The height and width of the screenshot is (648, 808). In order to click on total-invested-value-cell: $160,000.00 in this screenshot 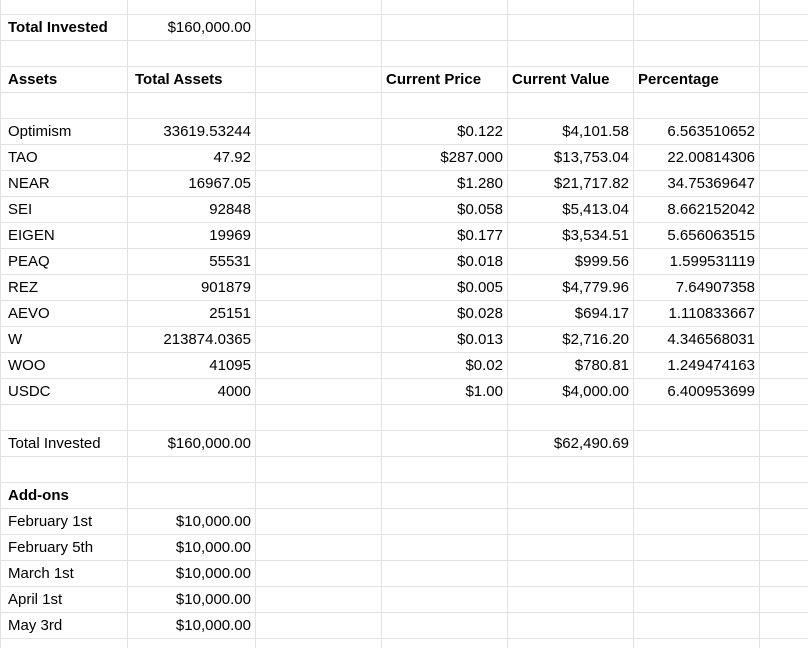, I will do `click(191, 28)`.